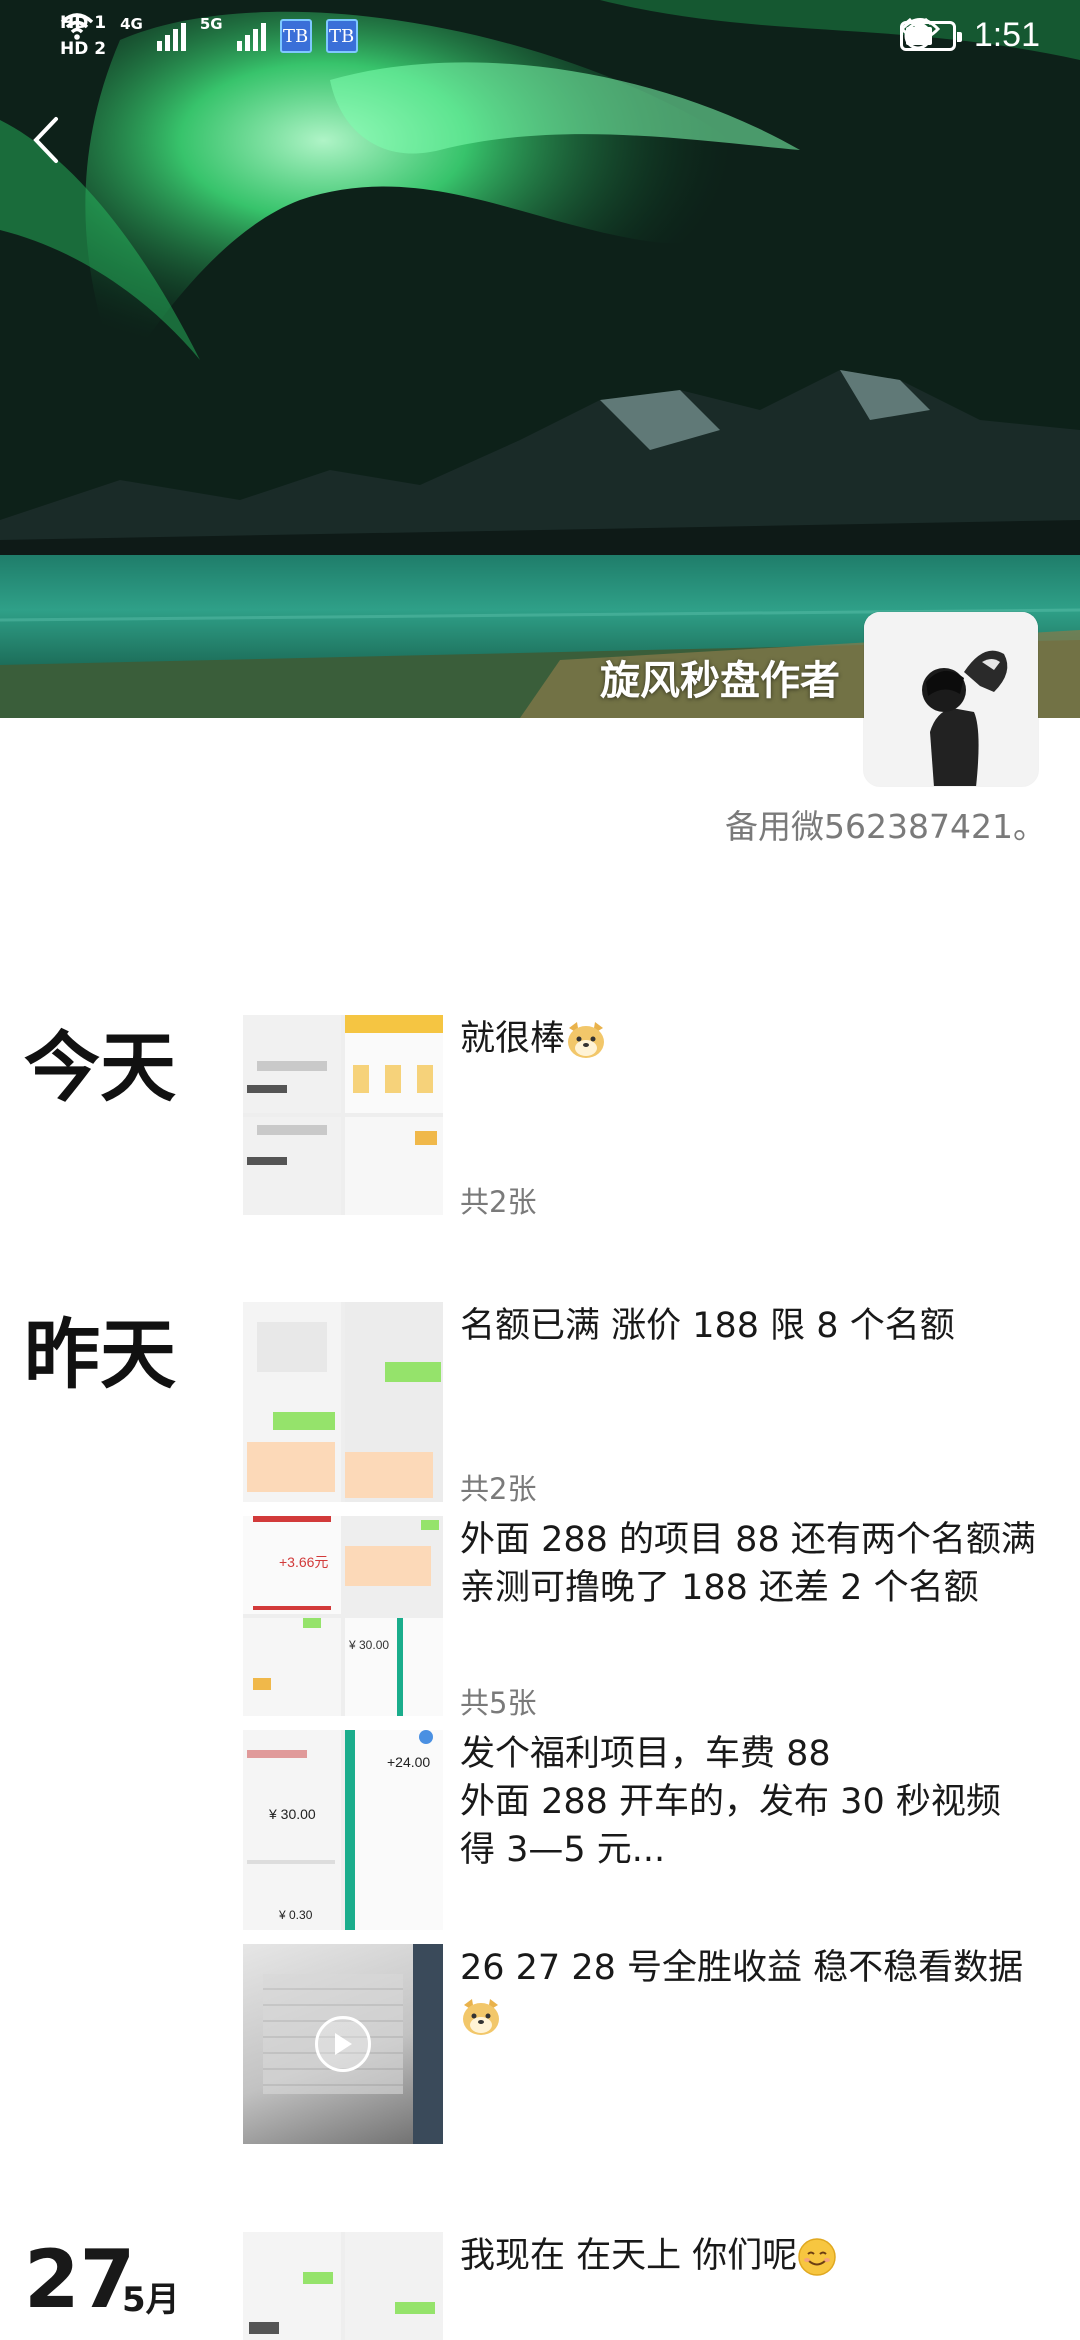 Image resolution: width=1080 pixels, height=2340 pixels. I want to click on post-text: 26 27 28 号全胜收益 稳不稳看数据, so click(750, 1992).